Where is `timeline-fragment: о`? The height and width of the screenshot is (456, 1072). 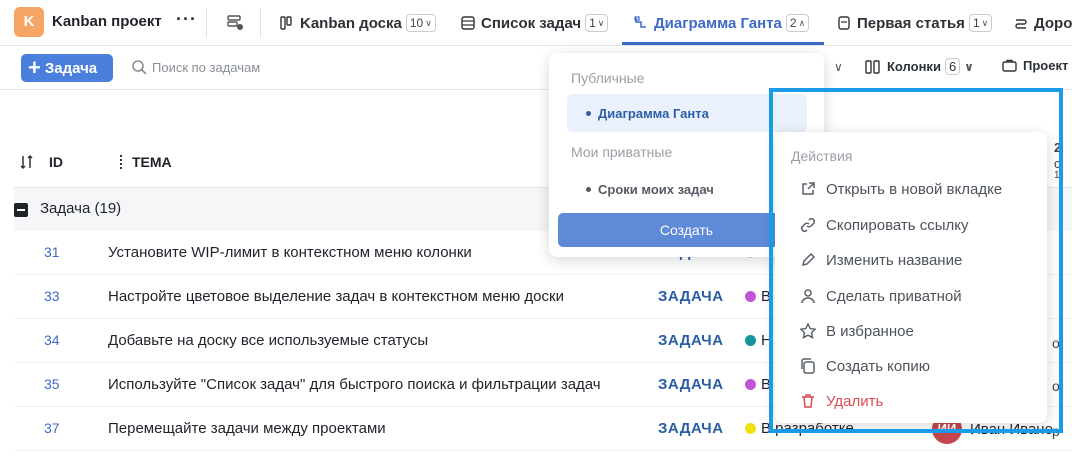 timeline-fragment: о is located at coordinates (1056, 343).